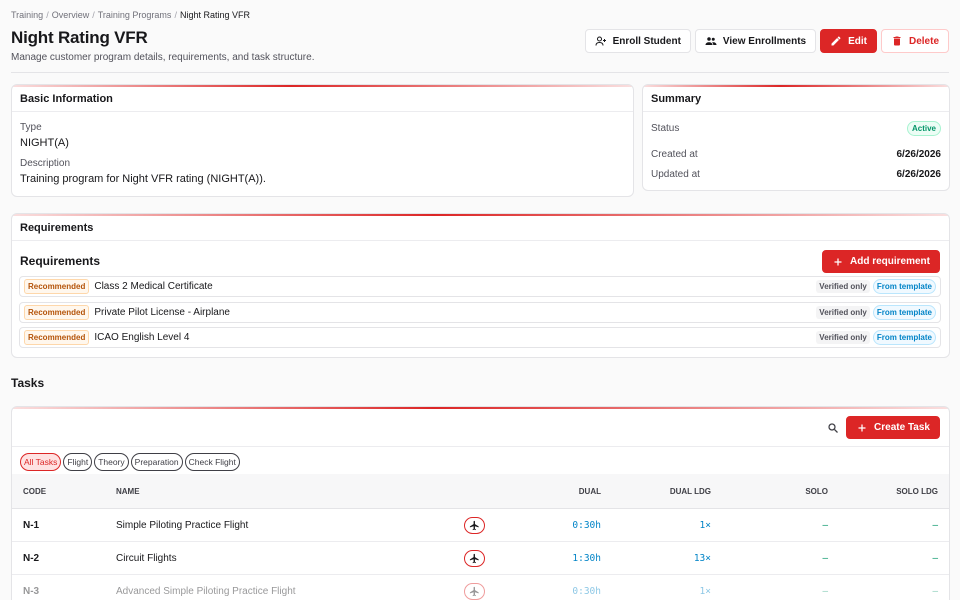 Image resolution: width=960 pixels, height=600 pixels. I want to click on edit-label: Edit, so click(857, 41).